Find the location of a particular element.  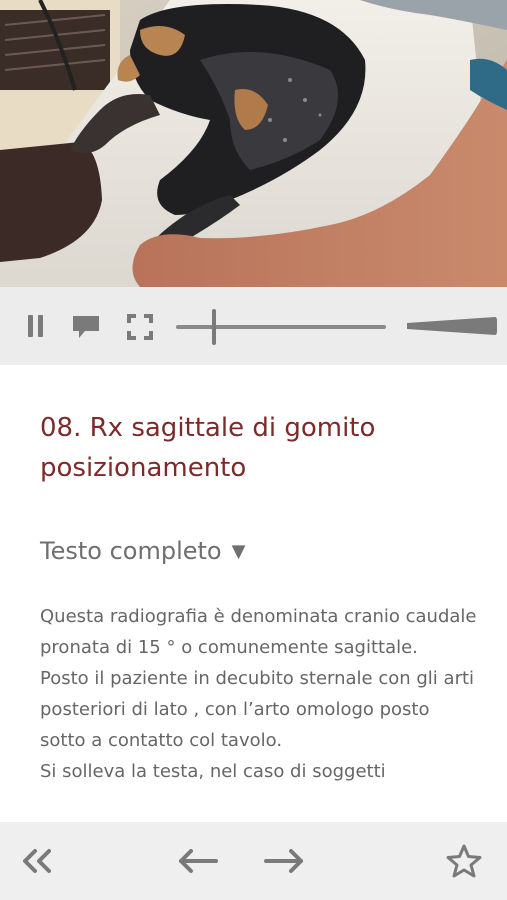

arrow-right-icon is located at coordinates (283, 861).